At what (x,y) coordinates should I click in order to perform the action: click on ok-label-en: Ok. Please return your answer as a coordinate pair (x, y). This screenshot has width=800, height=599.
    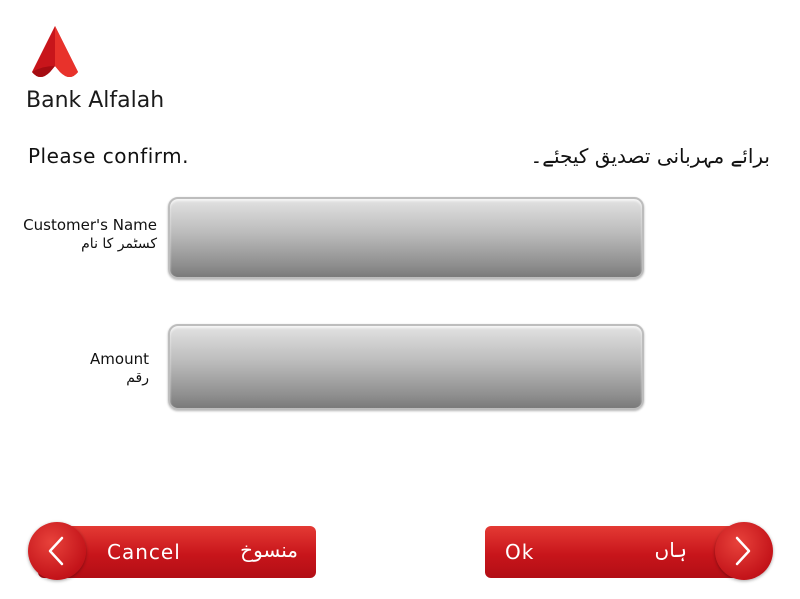
    Looking at the image, I should click on (520, 552).